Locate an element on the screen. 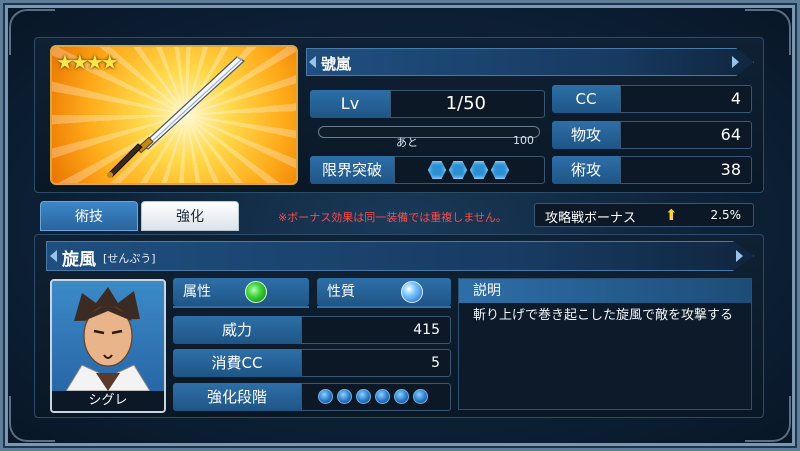 The height and width of the screenshot is (451, 800). exp-remaining-label: あと is located at coordinates (407, 142).